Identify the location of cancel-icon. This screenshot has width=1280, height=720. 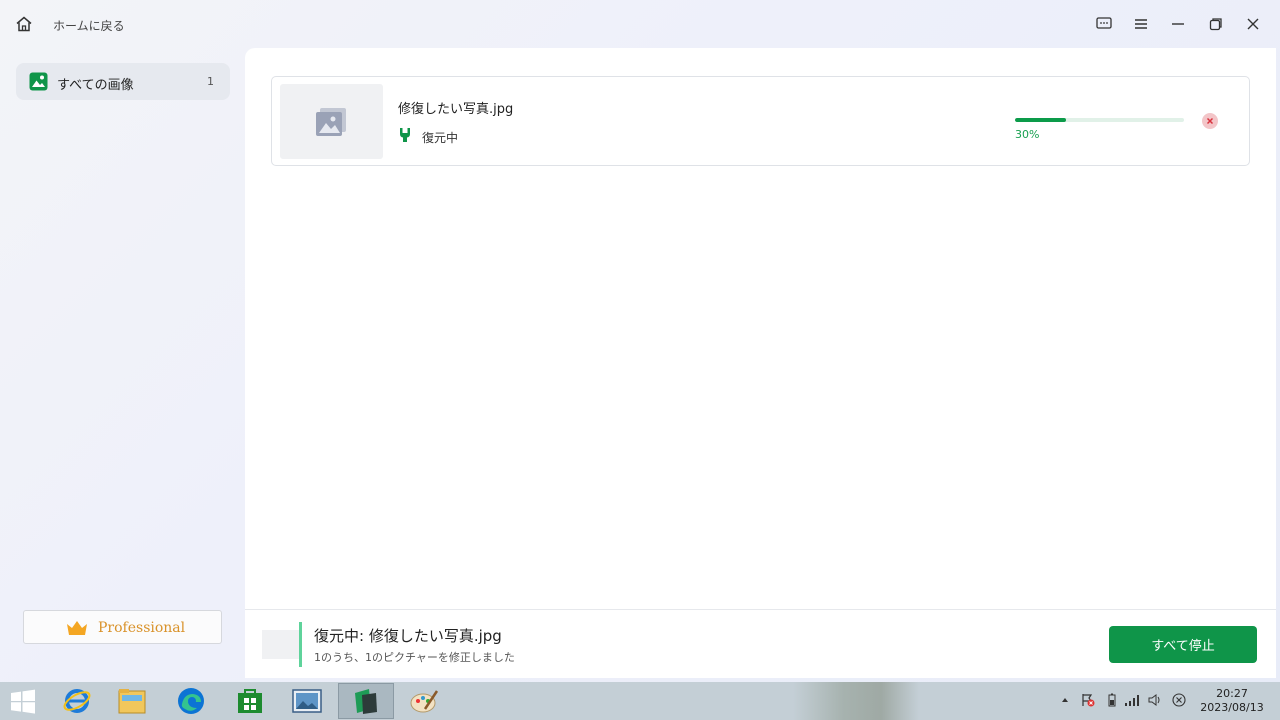
(1210, 121).